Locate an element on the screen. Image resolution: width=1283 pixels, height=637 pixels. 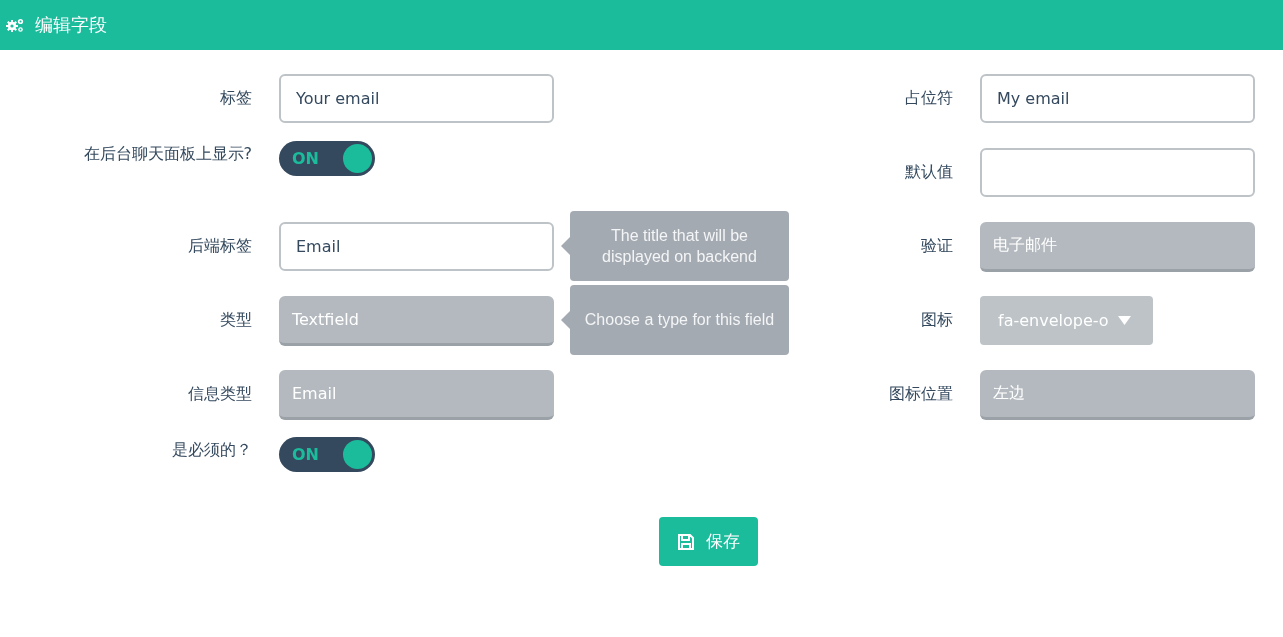
field-label: 图标 is located at coordinates (937, 320).